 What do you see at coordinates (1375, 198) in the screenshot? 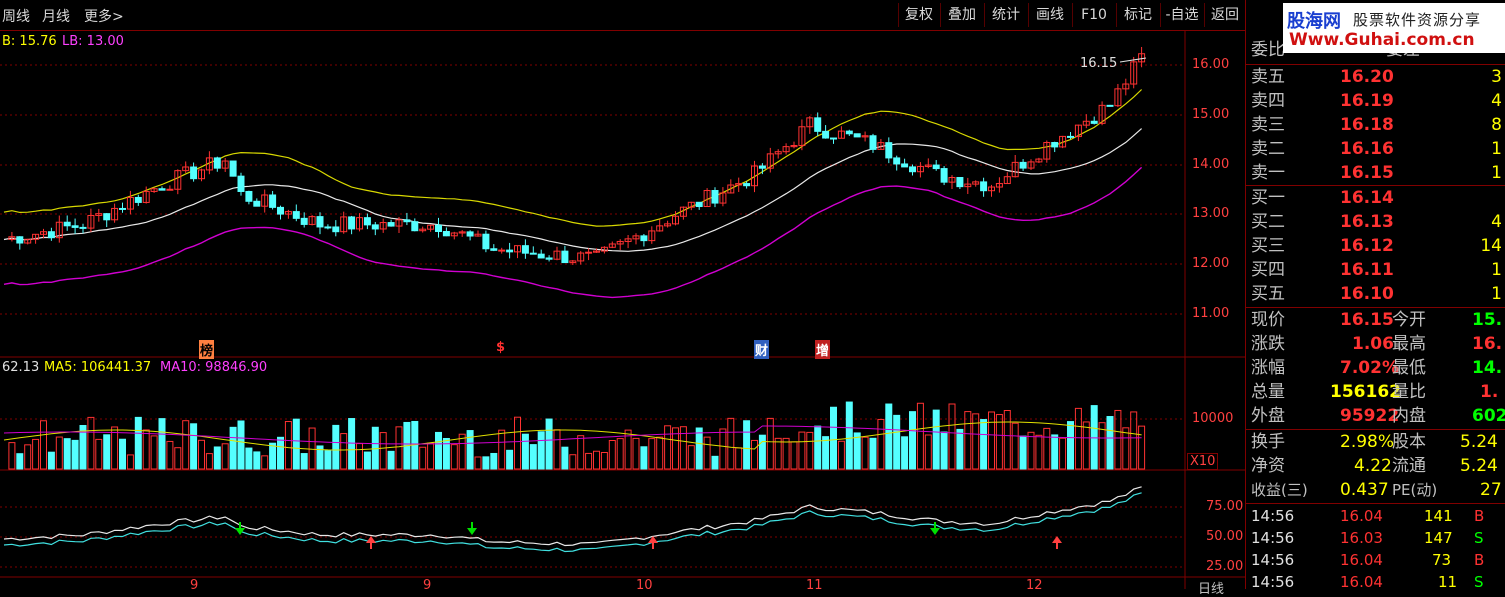
I see `buy-row: 买一 16.14` at bounding box center [1375, 198].